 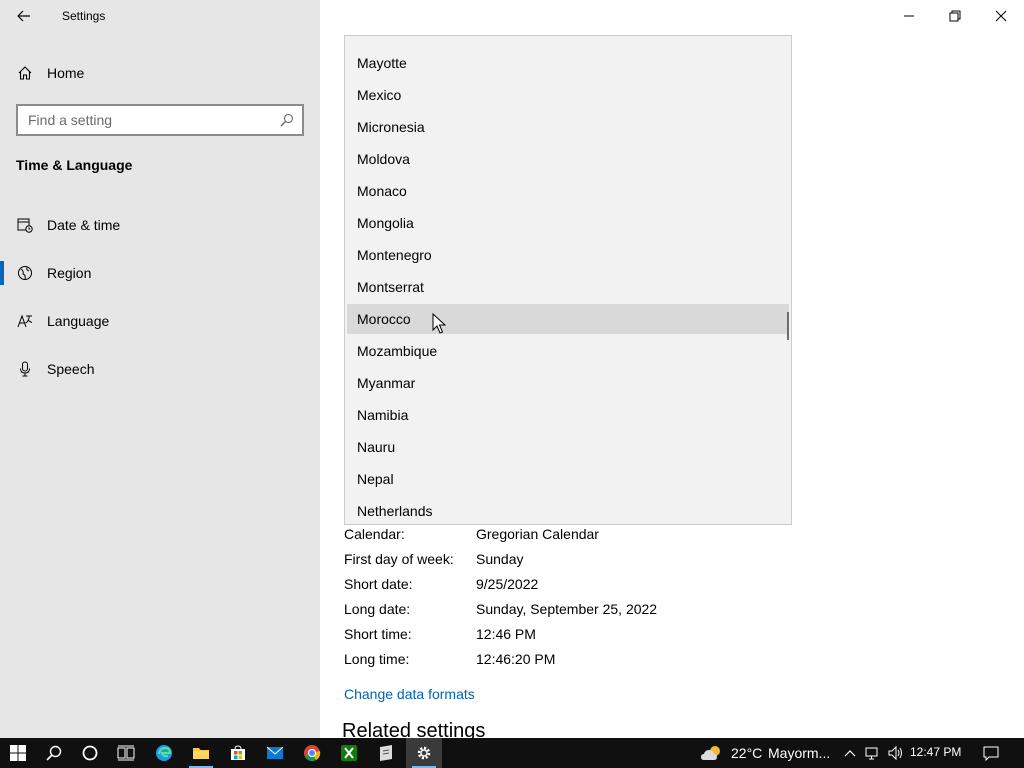 I want to click on settings-taskbar-button, so click(x=424, y=753).